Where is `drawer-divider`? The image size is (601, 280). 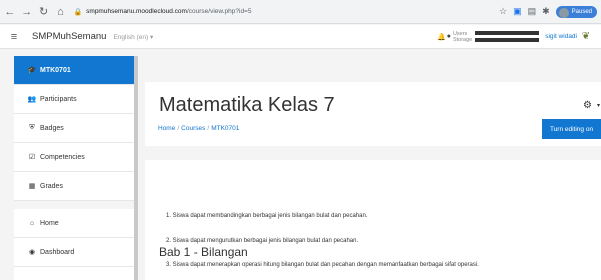
drawer-divider is located at coordinates (74, 205).